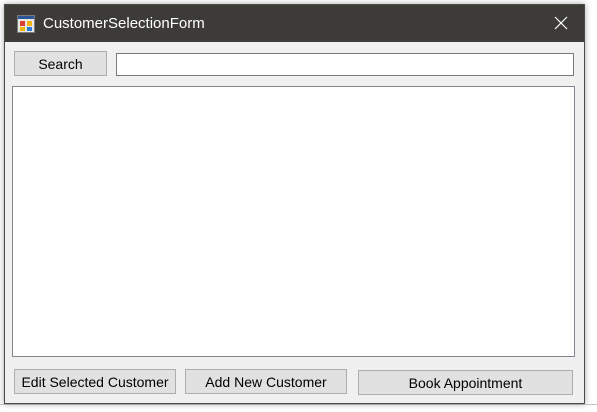 This screenshot has width=597, height=412. I want to click on search-input, so click(345, 64).